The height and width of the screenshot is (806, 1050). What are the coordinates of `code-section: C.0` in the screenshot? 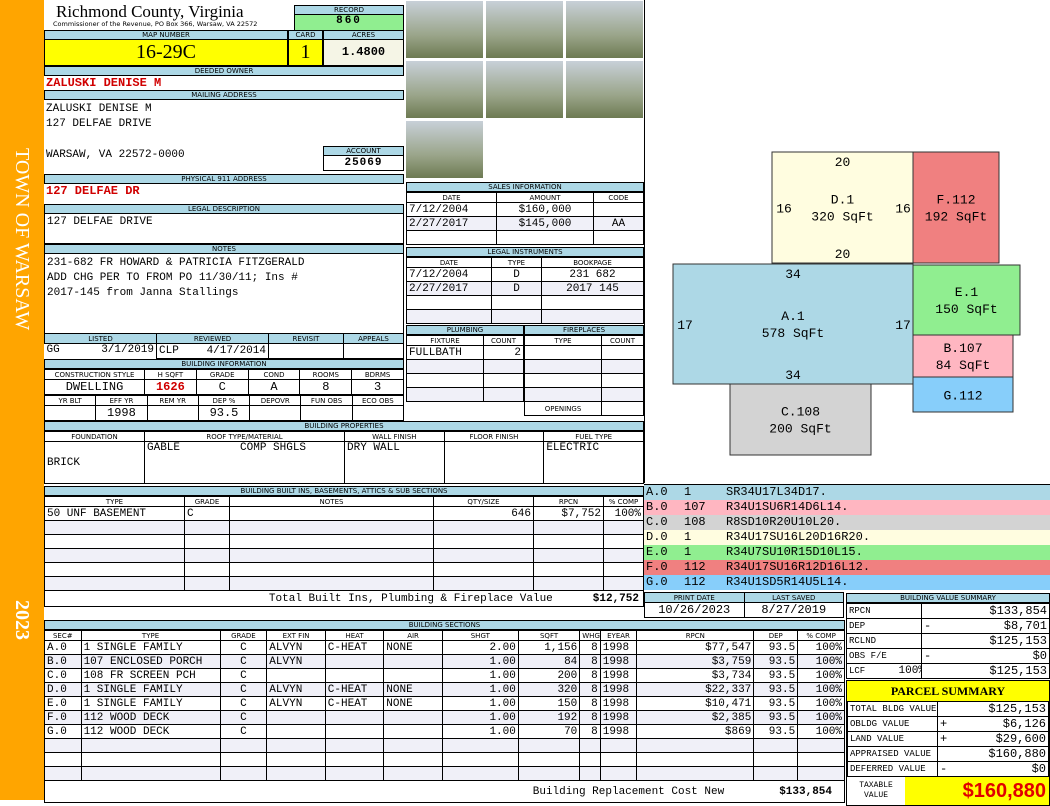 It's located at (657, 522).